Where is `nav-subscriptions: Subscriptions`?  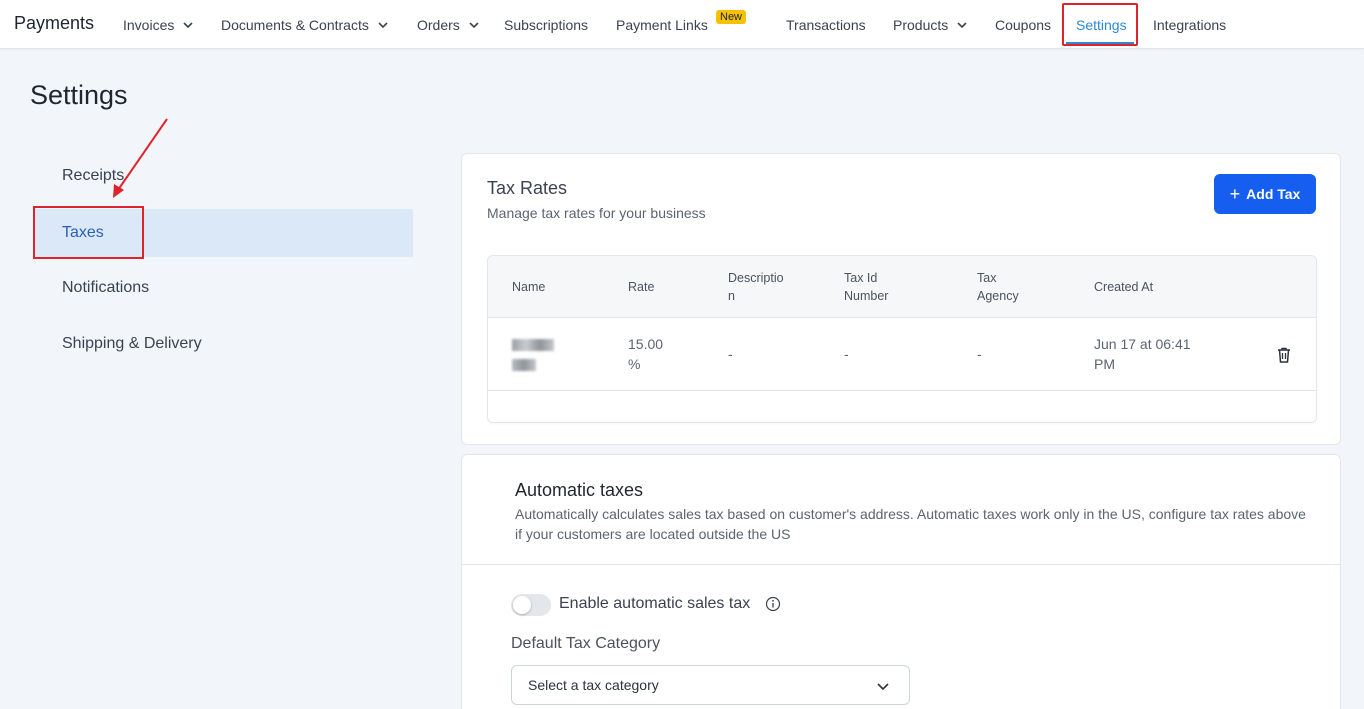
nav-subscriptions: Subscriptions is located at coordinates (546, 25).